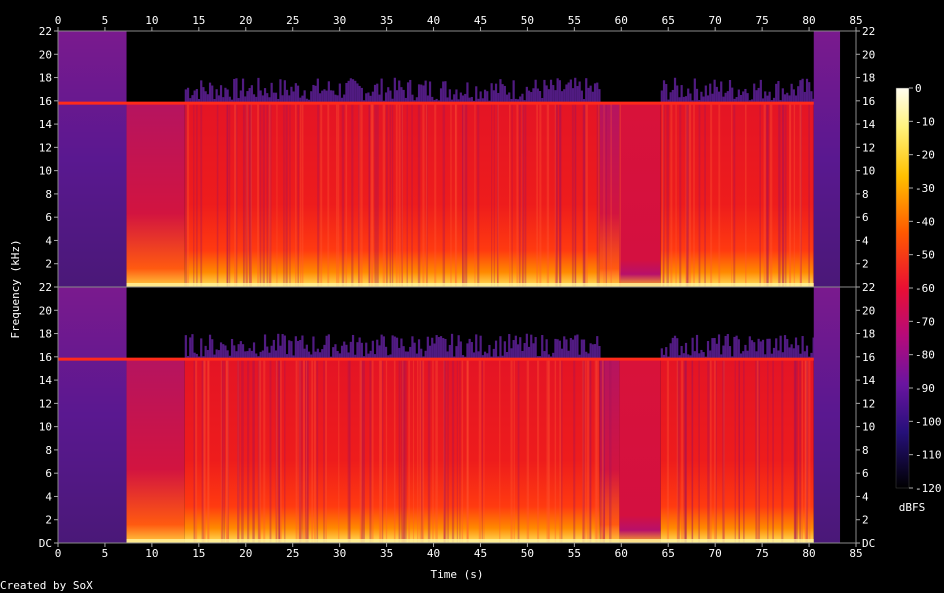 This screenshot has height=593, width=944. I want to click on x-tick-label-bottom: 75, so click(761, 553).